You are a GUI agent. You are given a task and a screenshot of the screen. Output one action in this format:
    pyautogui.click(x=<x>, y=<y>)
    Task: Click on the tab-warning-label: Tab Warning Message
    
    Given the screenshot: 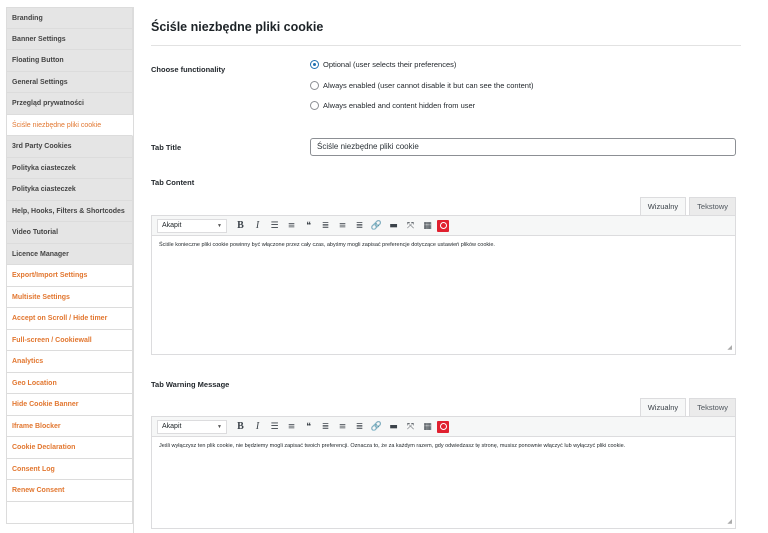 What is the action you would take?
    pyautogui.click(x=190, y=384)
    